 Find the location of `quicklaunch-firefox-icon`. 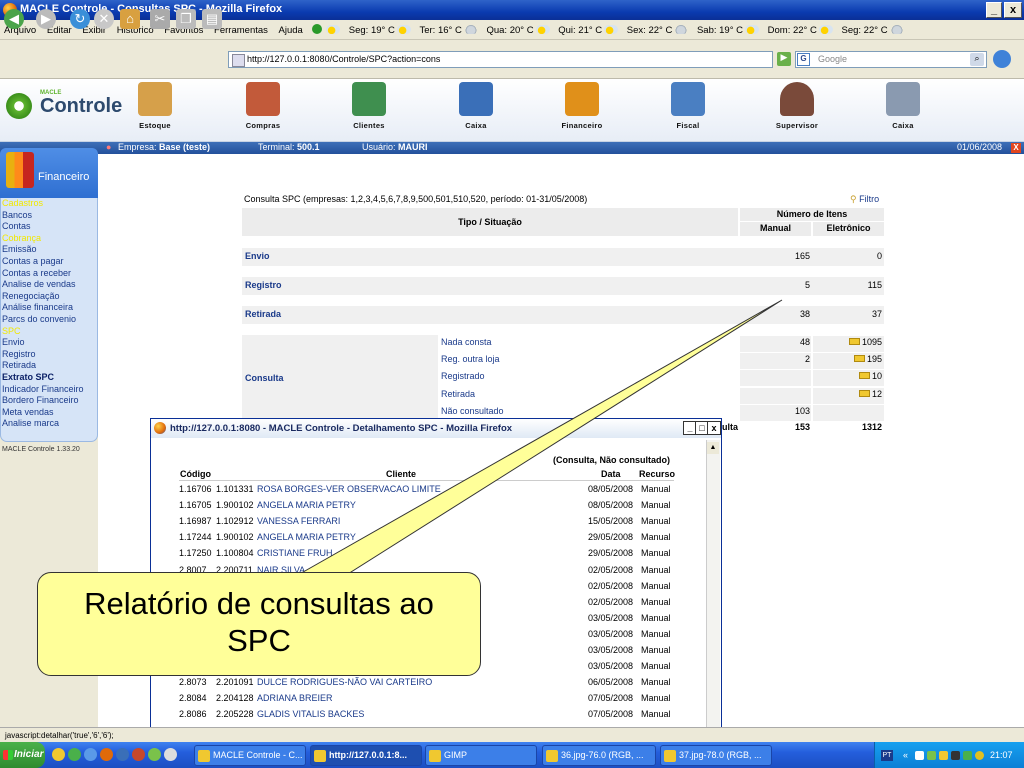

quicklaunch-firefox-icon is located at coordinates (106, 754).